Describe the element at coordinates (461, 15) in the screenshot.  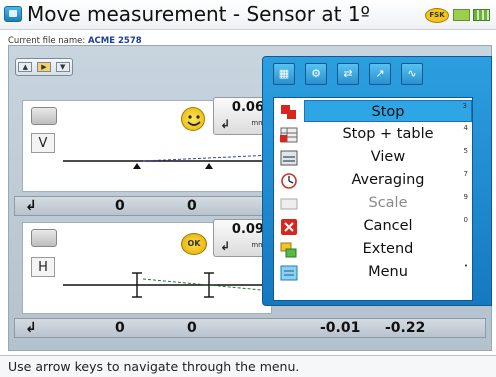
I see `battery-icon` at that location.